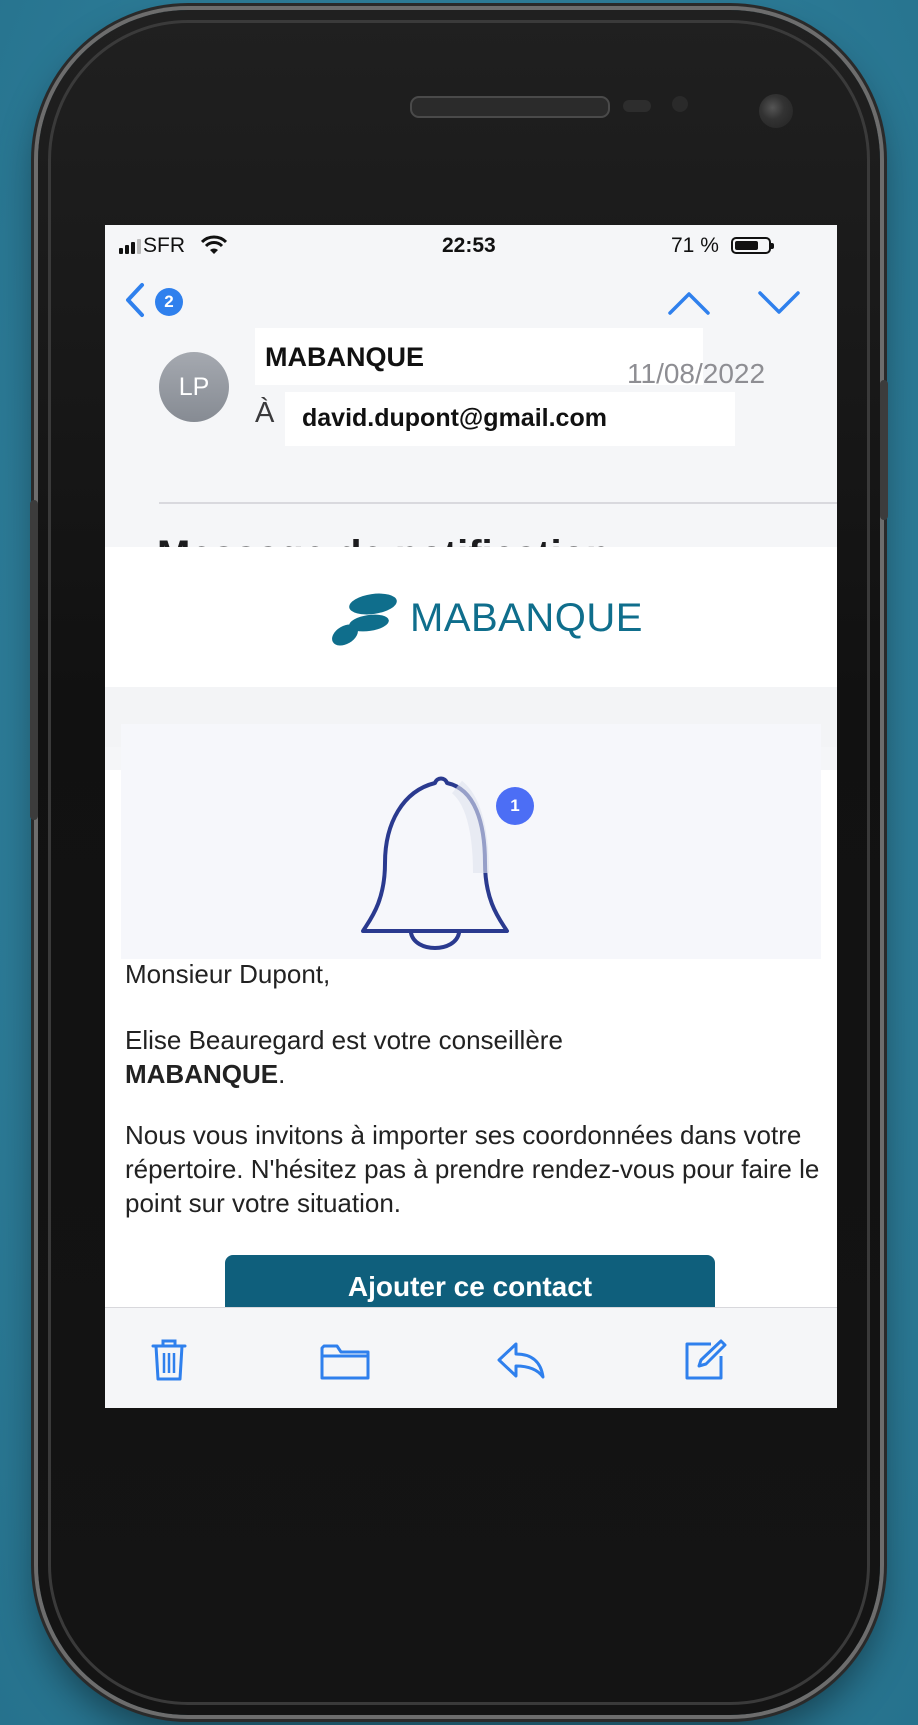  Describe the element at coordinates (345, 1364) in the screenshot. I see `folder-icon` at that location.